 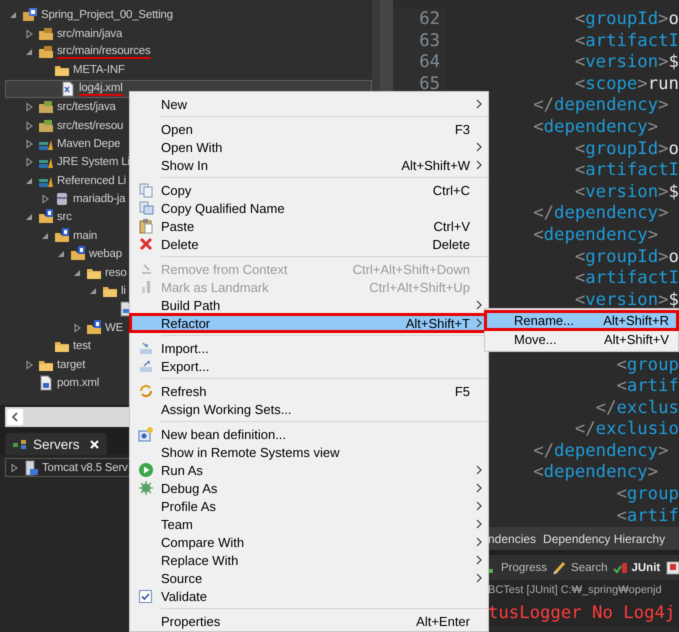 I want to click on keyboard-shortcut: F5, so click(x=462, y=391).